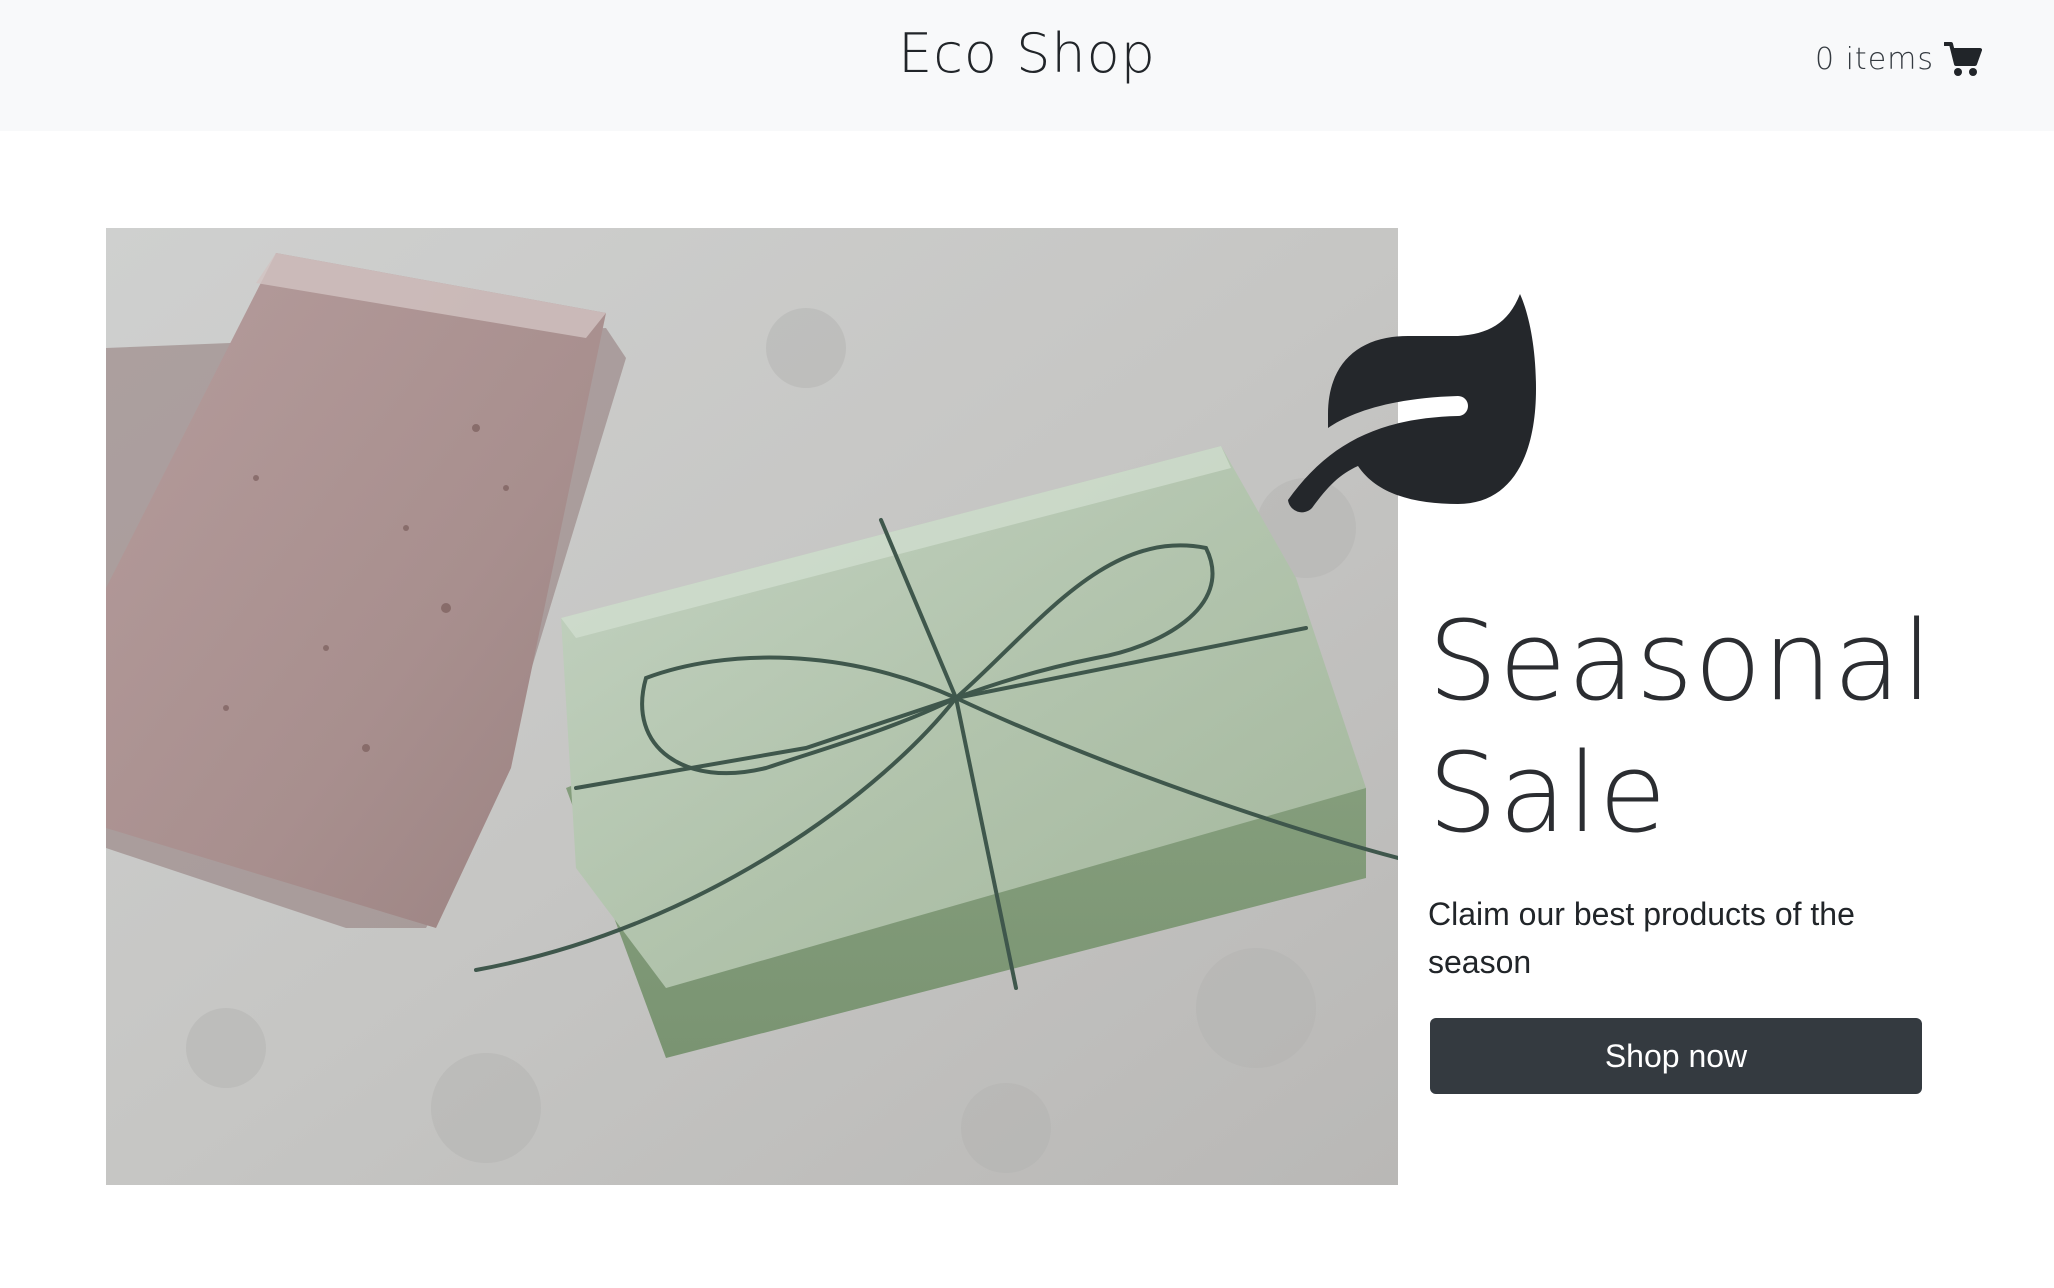  What do you see at coordinates (1641, 938) in the screenshot?
I see `hero-subtext: Claim our best products of the season` at bounding box center [1641, 938].